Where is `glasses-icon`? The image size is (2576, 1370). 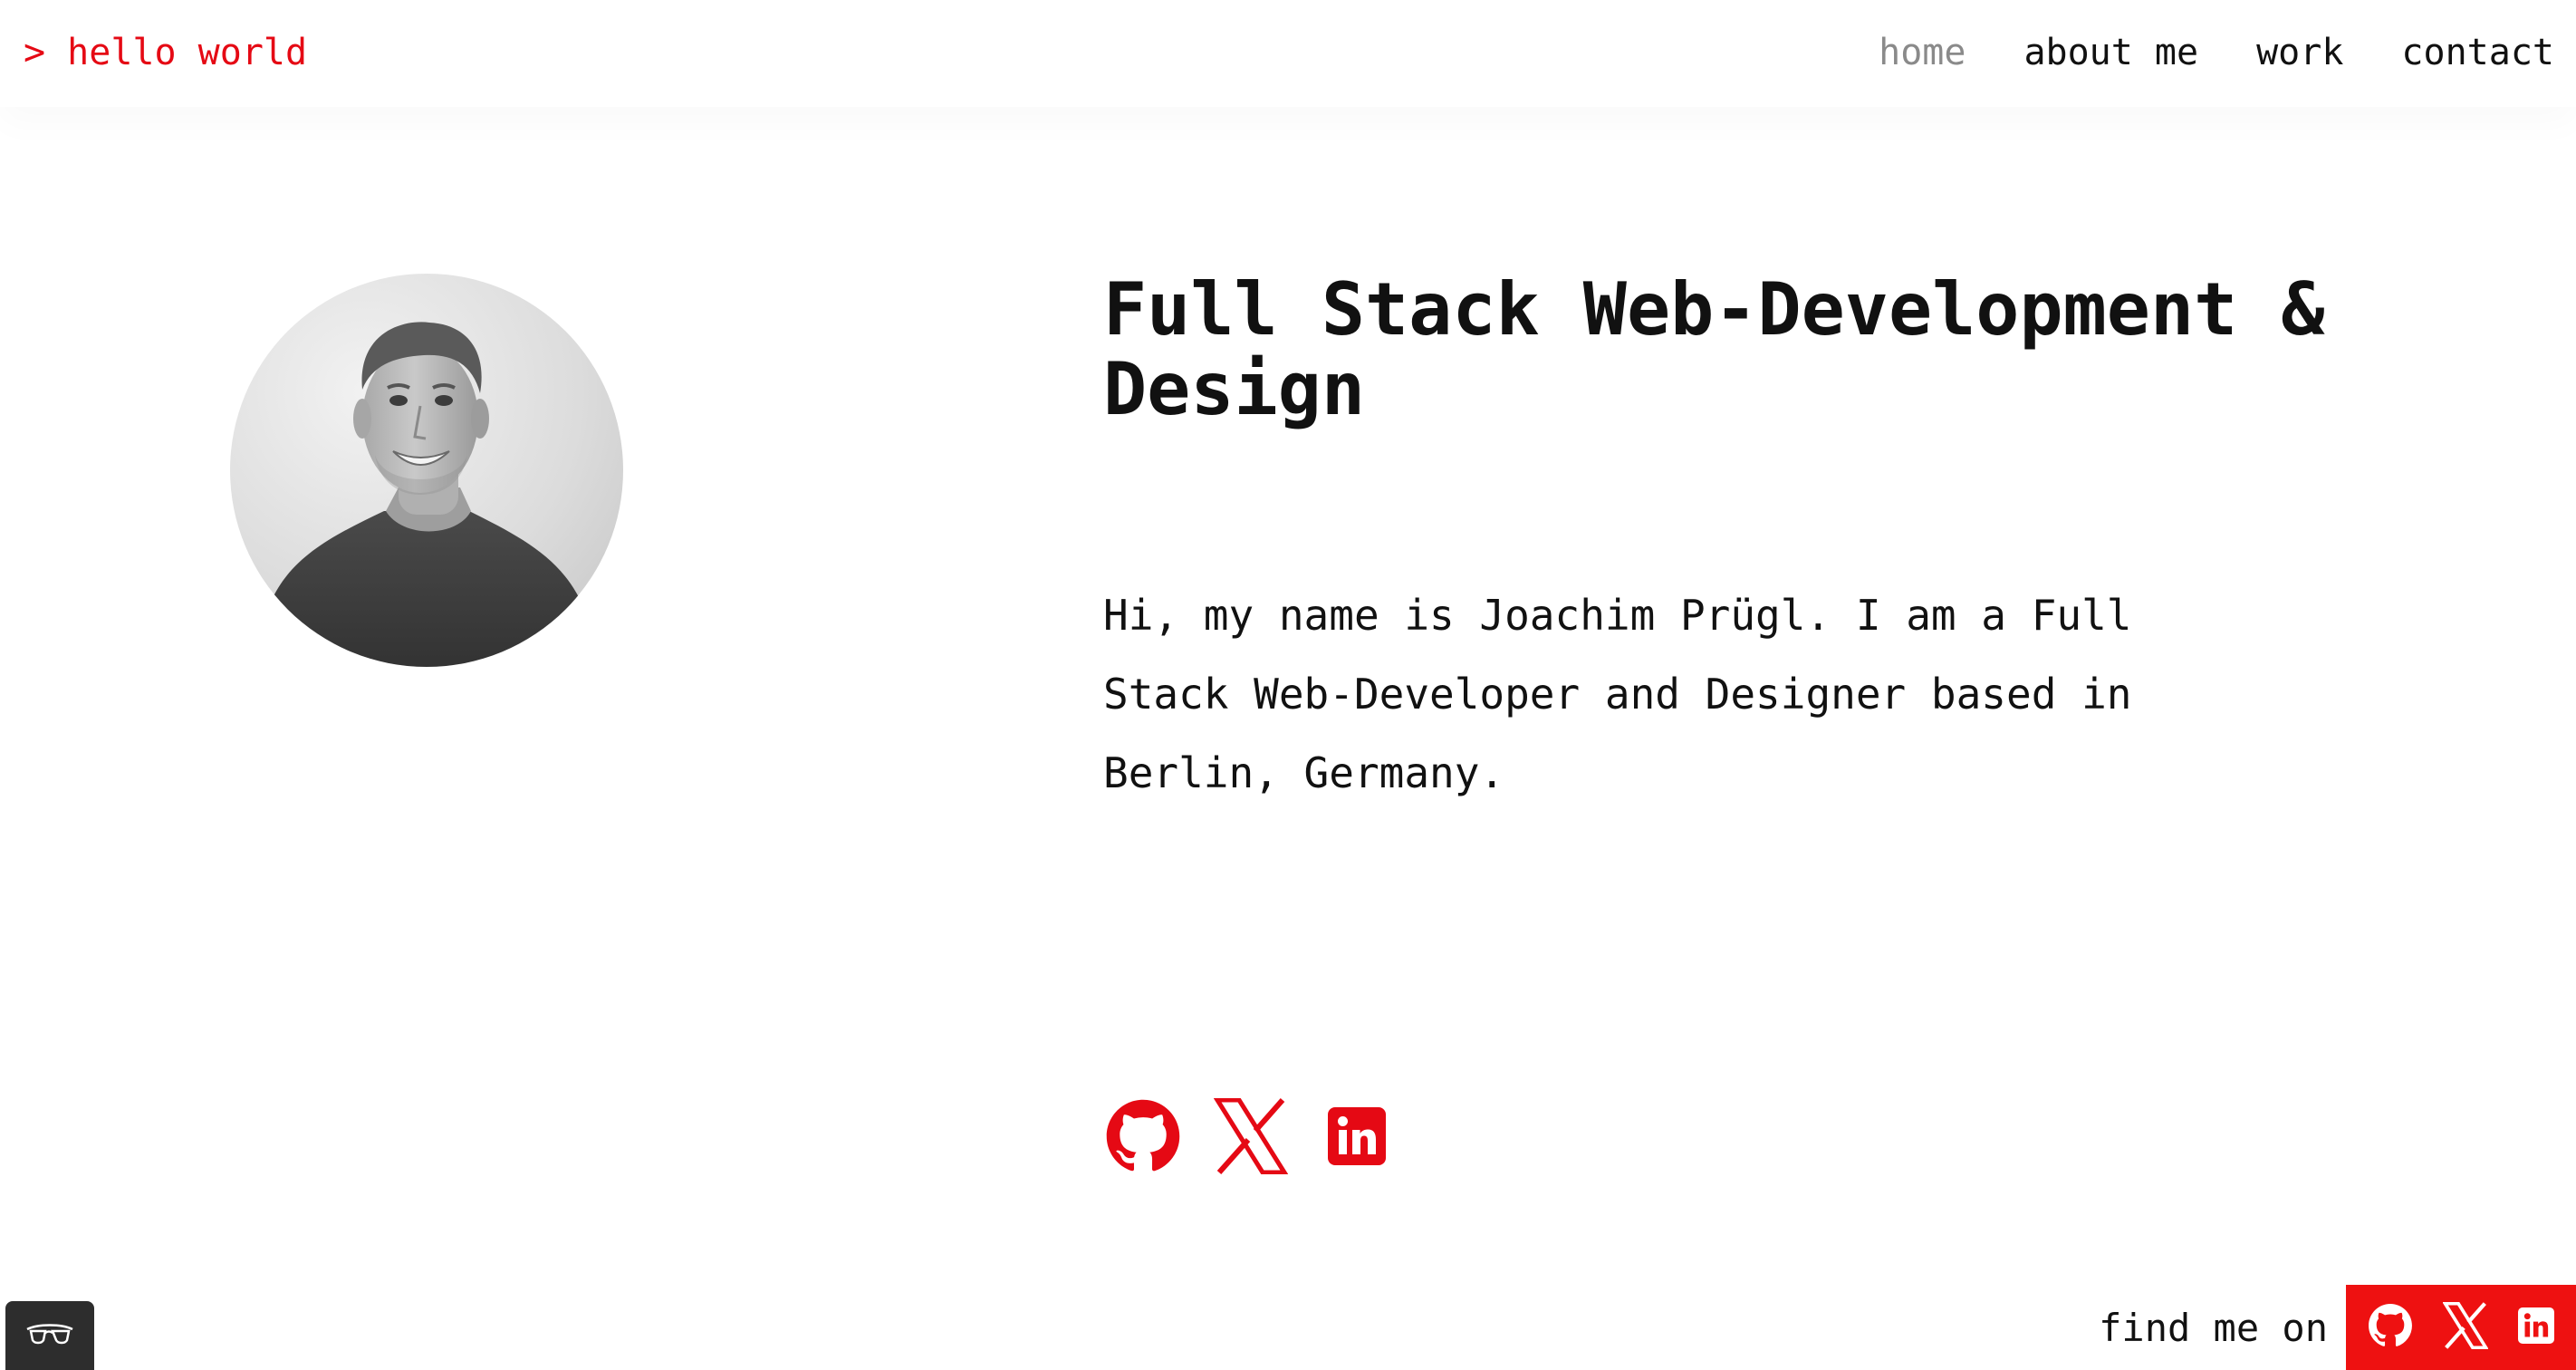 glasses-icon is located at coordinates (49, 1335).